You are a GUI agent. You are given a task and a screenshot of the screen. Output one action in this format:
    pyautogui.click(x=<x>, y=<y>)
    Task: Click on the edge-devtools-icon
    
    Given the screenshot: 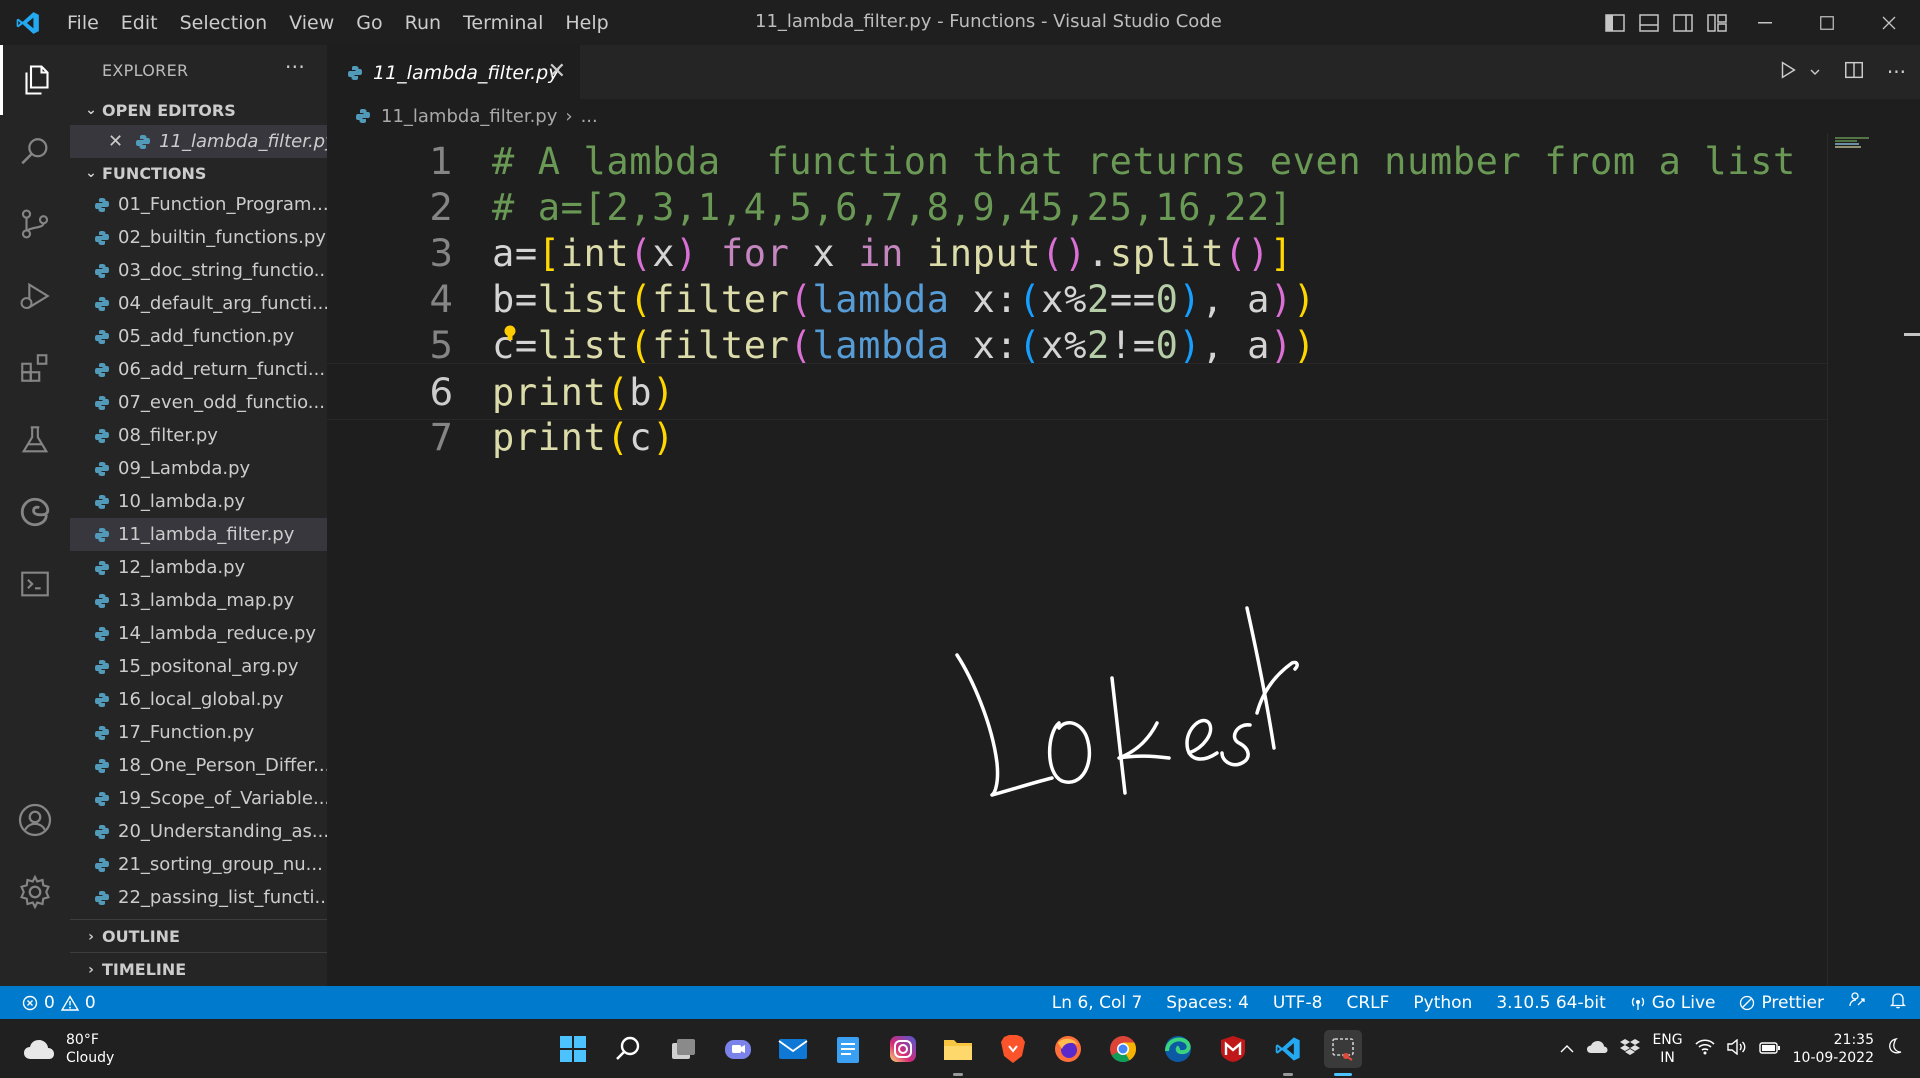 What is the action you would take?
    pyautogui.click(x=35, y=512)
    